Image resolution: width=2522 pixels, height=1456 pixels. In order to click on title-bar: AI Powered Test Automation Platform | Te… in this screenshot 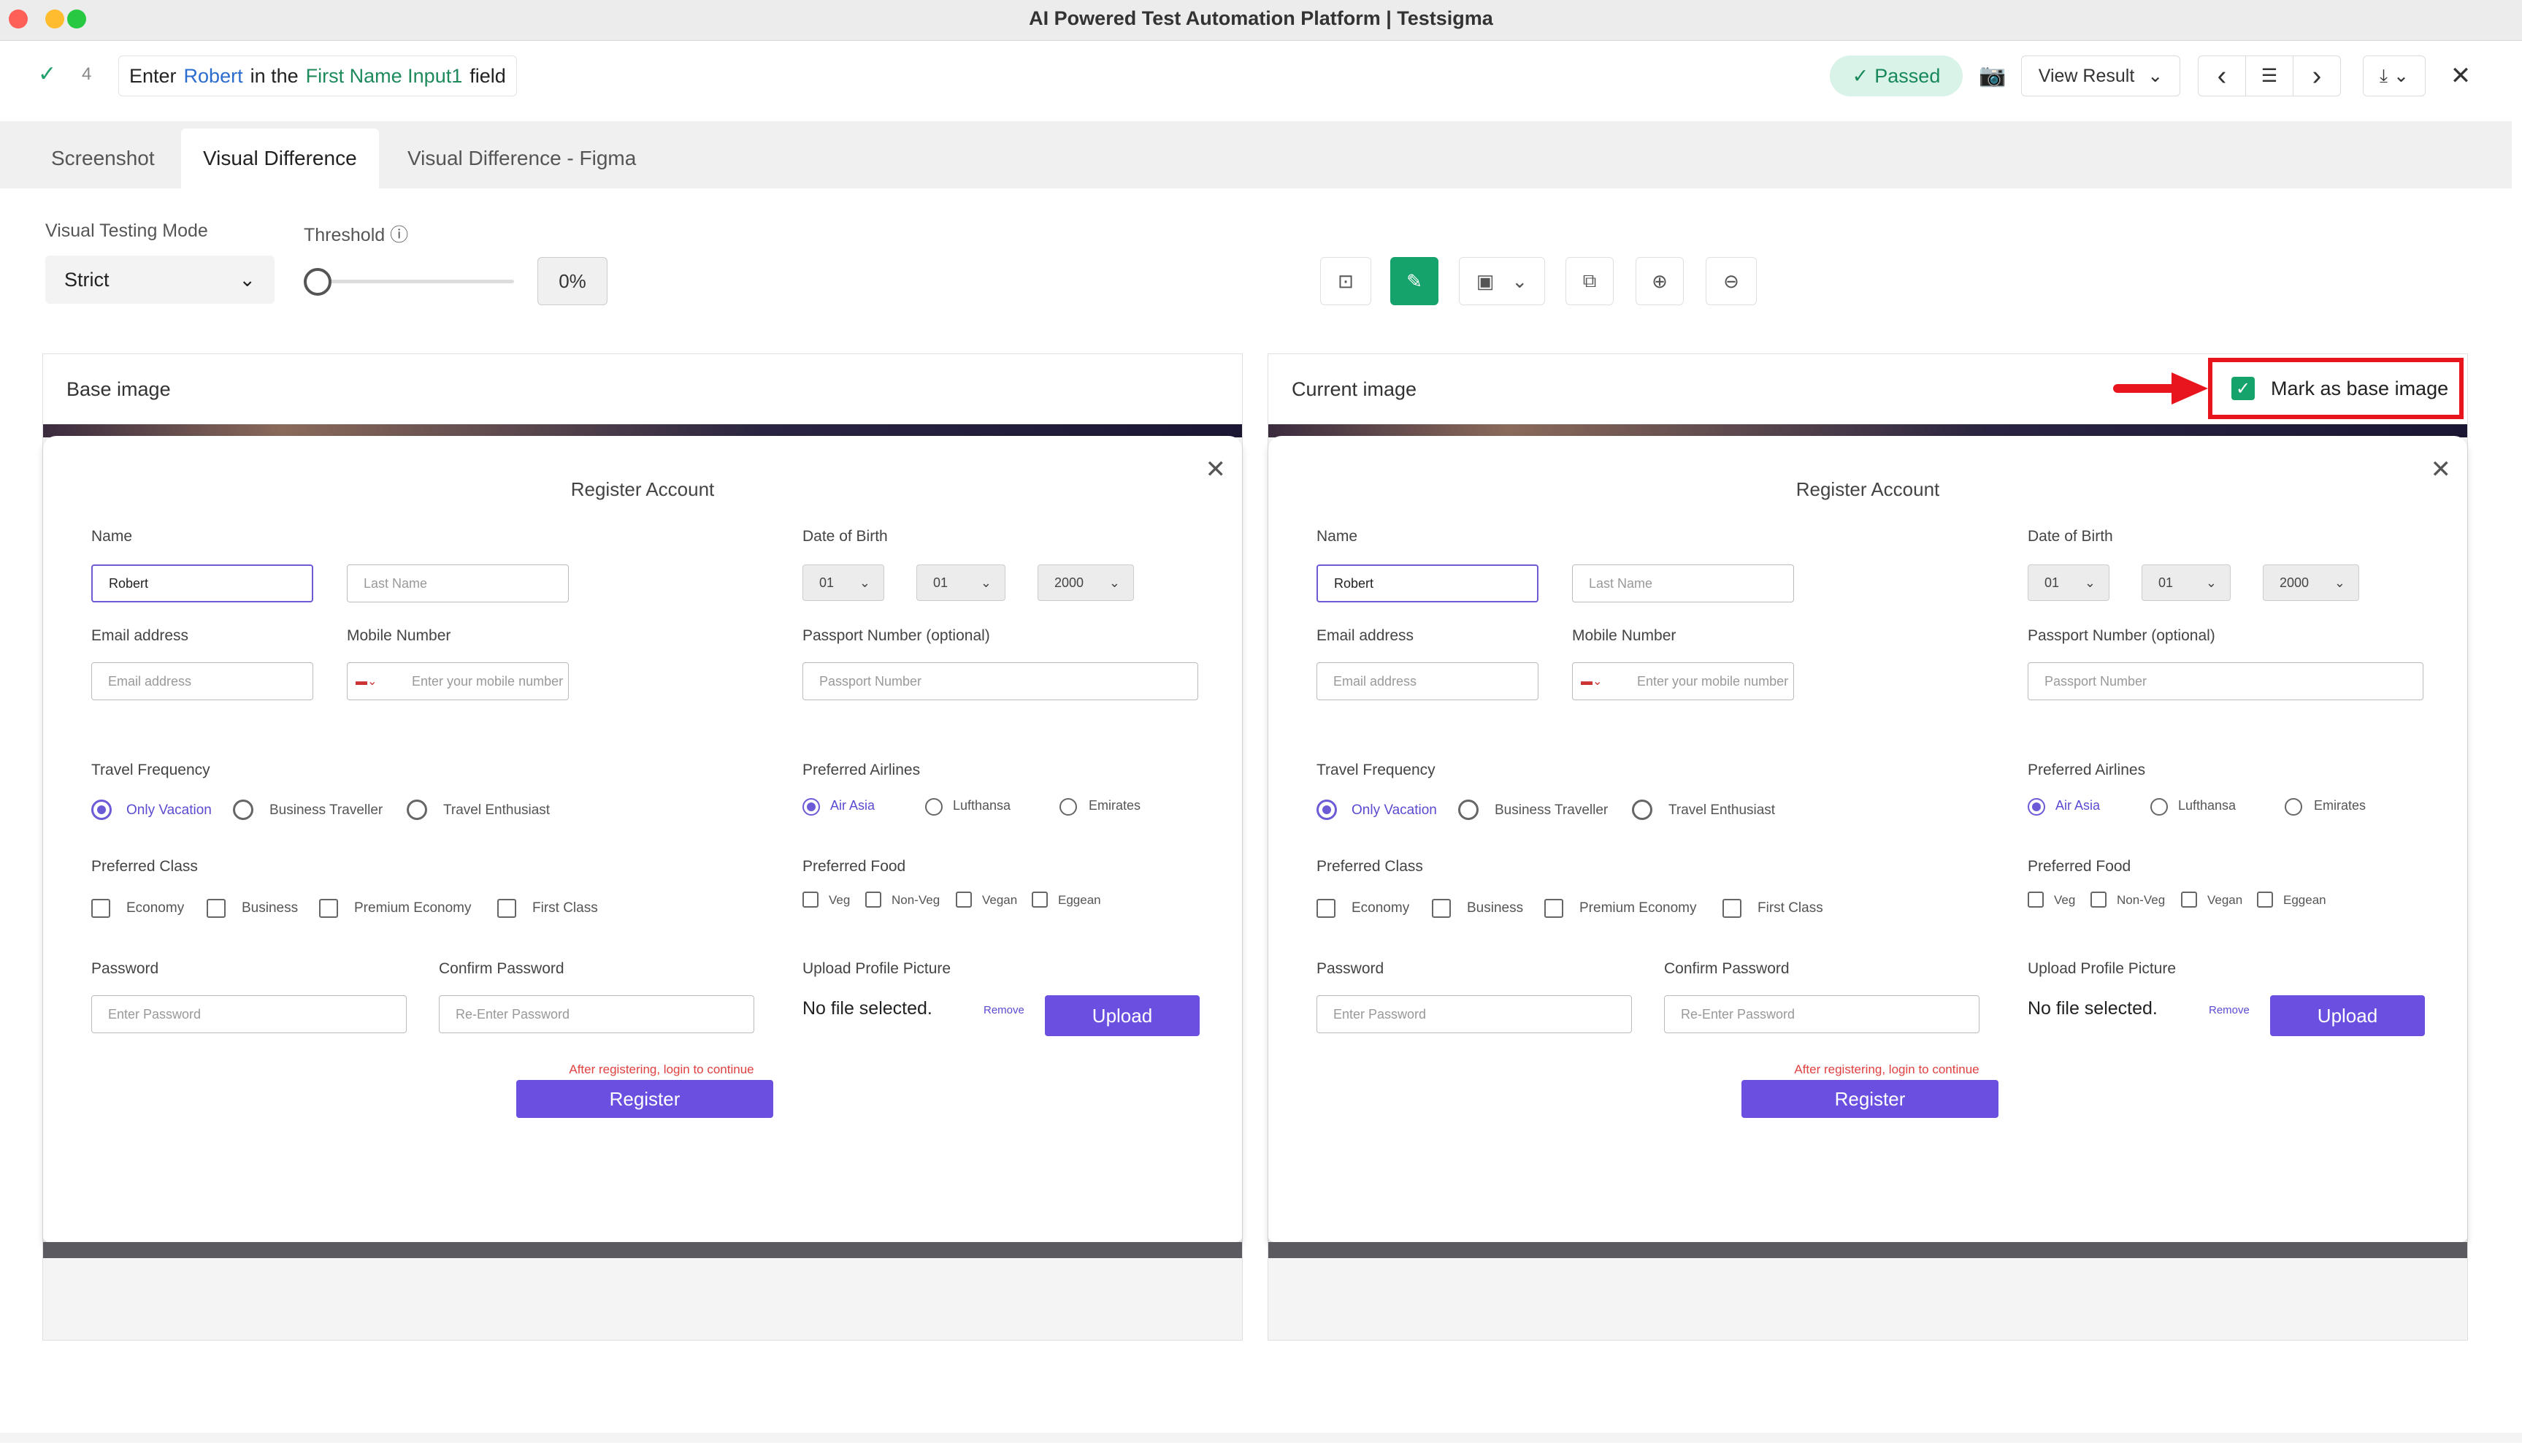, I will do `click(1261, 20)`.